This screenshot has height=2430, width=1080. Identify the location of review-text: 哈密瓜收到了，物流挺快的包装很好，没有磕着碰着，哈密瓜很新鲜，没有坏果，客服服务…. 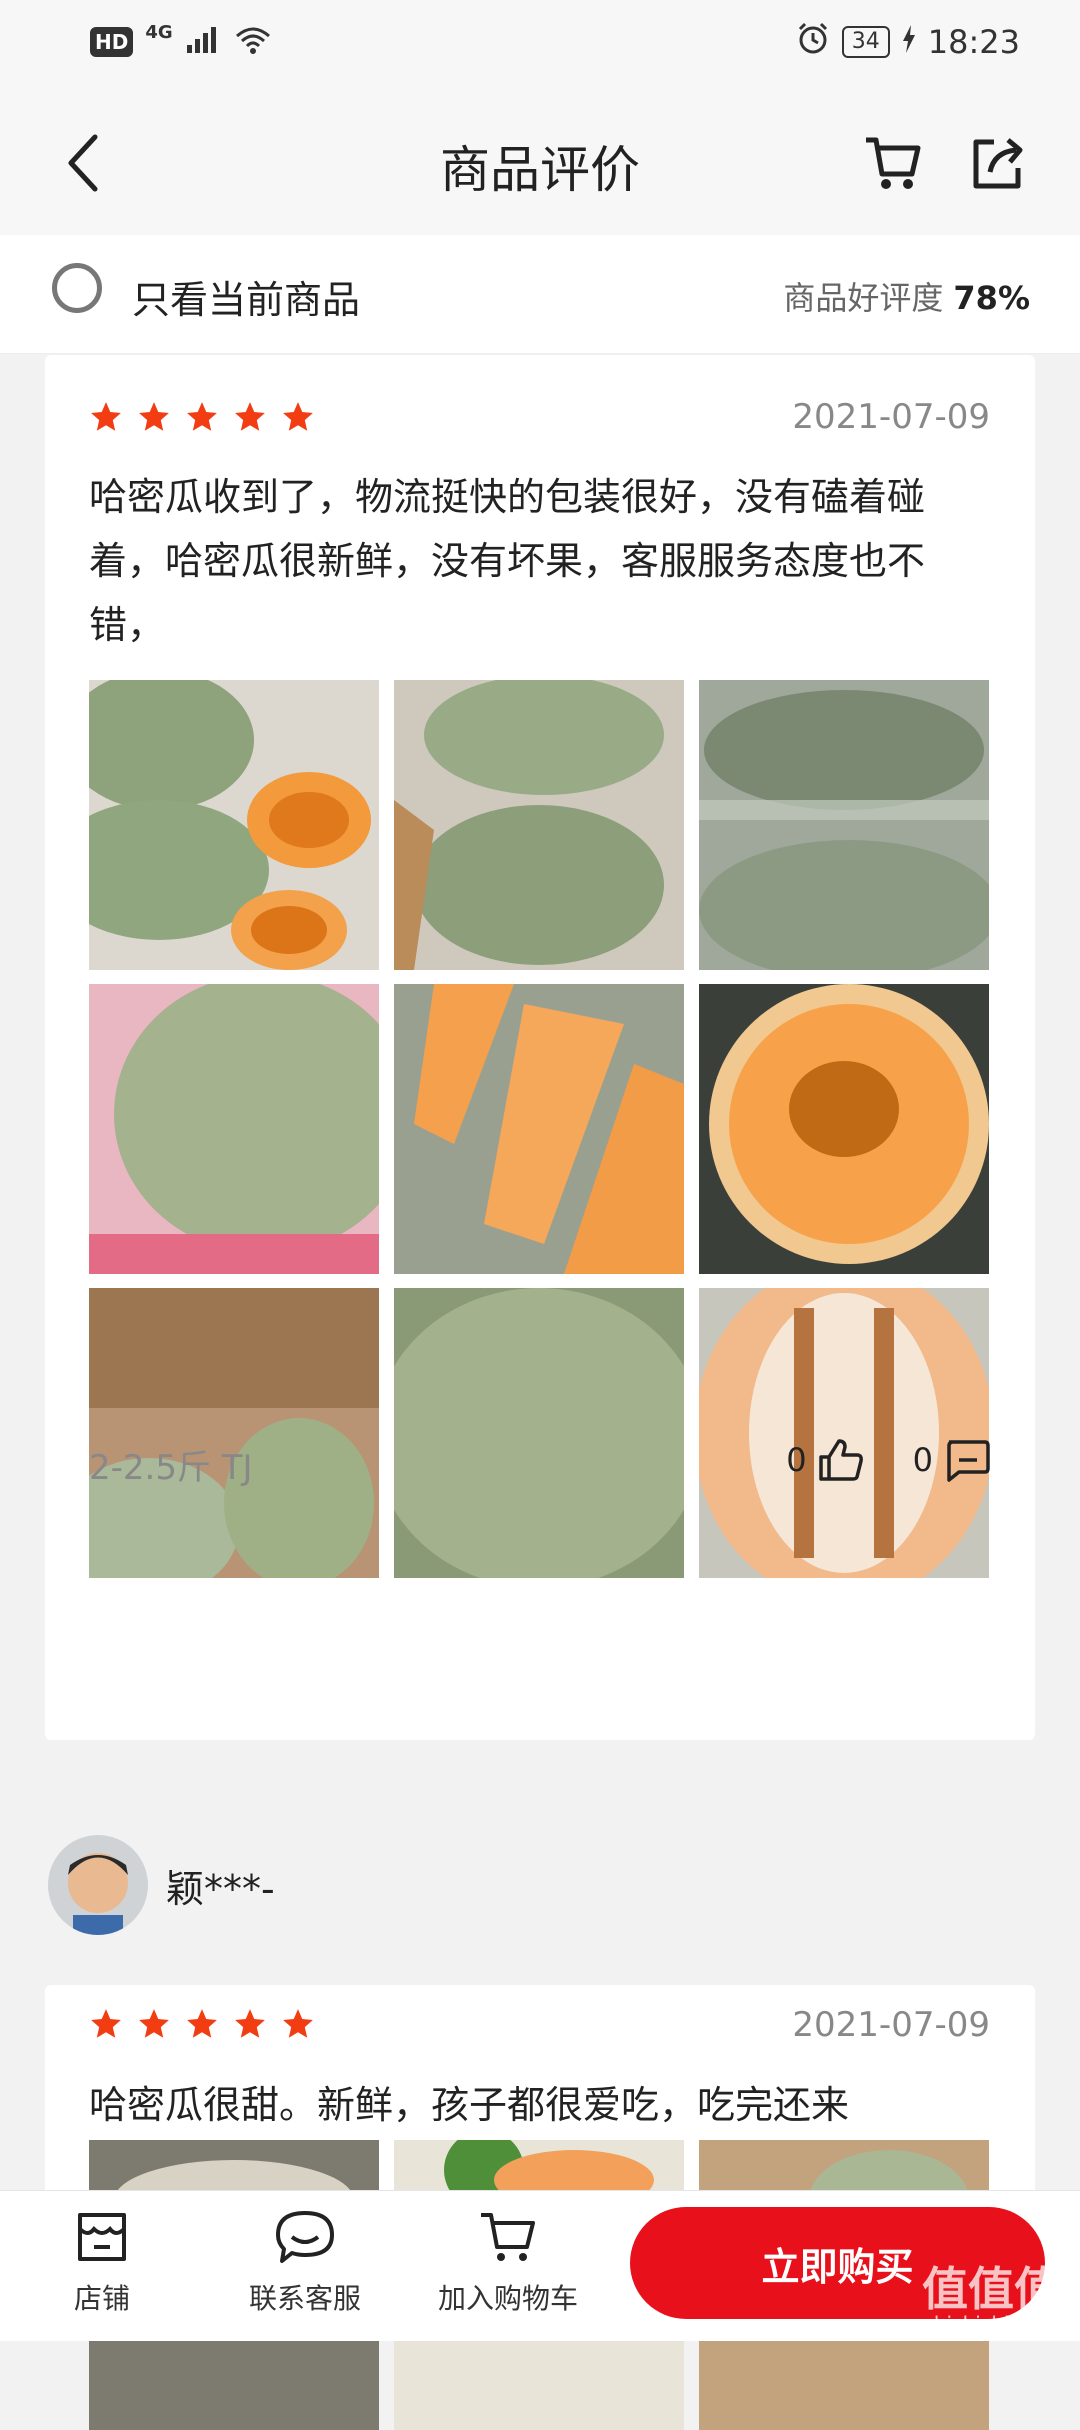
(507, 561).